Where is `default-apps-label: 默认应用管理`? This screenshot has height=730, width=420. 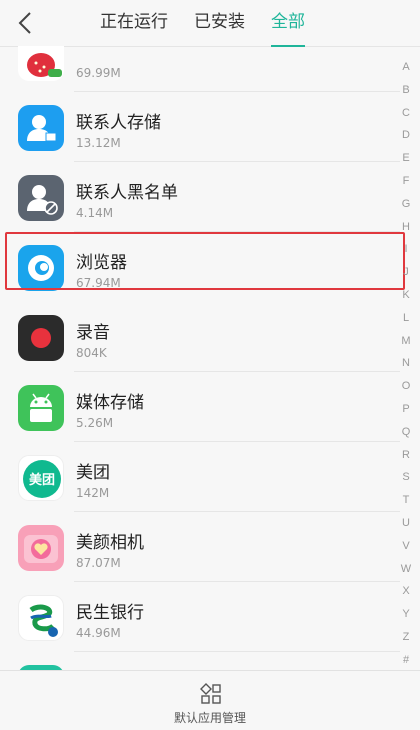
default-apps-label: 默认应用管理 is located at coordinates (210, 717).